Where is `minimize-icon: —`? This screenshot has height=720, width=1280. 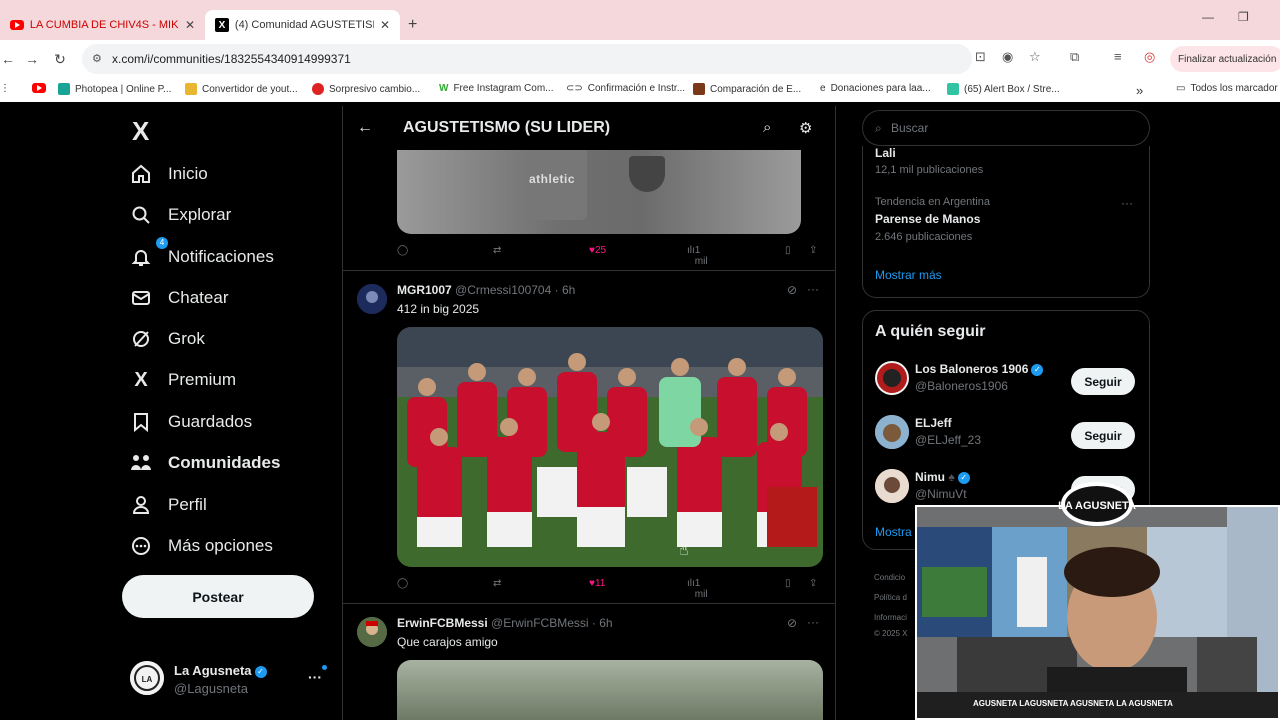
minimize-icon: — is located at coordinates (1208, 17).